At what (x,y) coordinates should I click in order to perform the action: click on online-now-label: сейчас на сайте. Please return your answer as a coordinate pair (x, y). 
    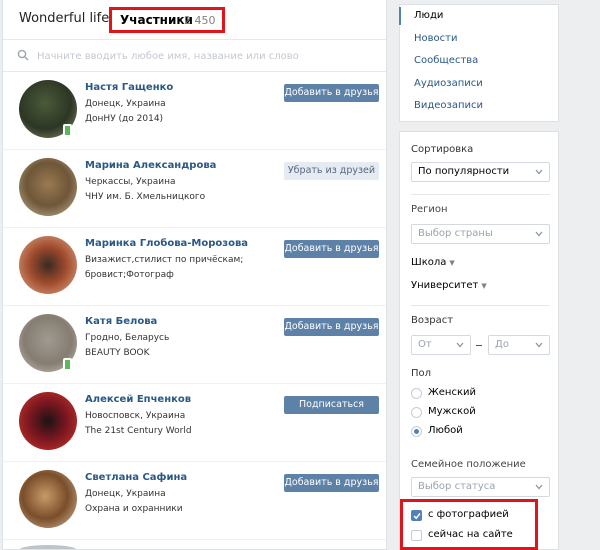
    Looking at the image, I should click on (470, 534).